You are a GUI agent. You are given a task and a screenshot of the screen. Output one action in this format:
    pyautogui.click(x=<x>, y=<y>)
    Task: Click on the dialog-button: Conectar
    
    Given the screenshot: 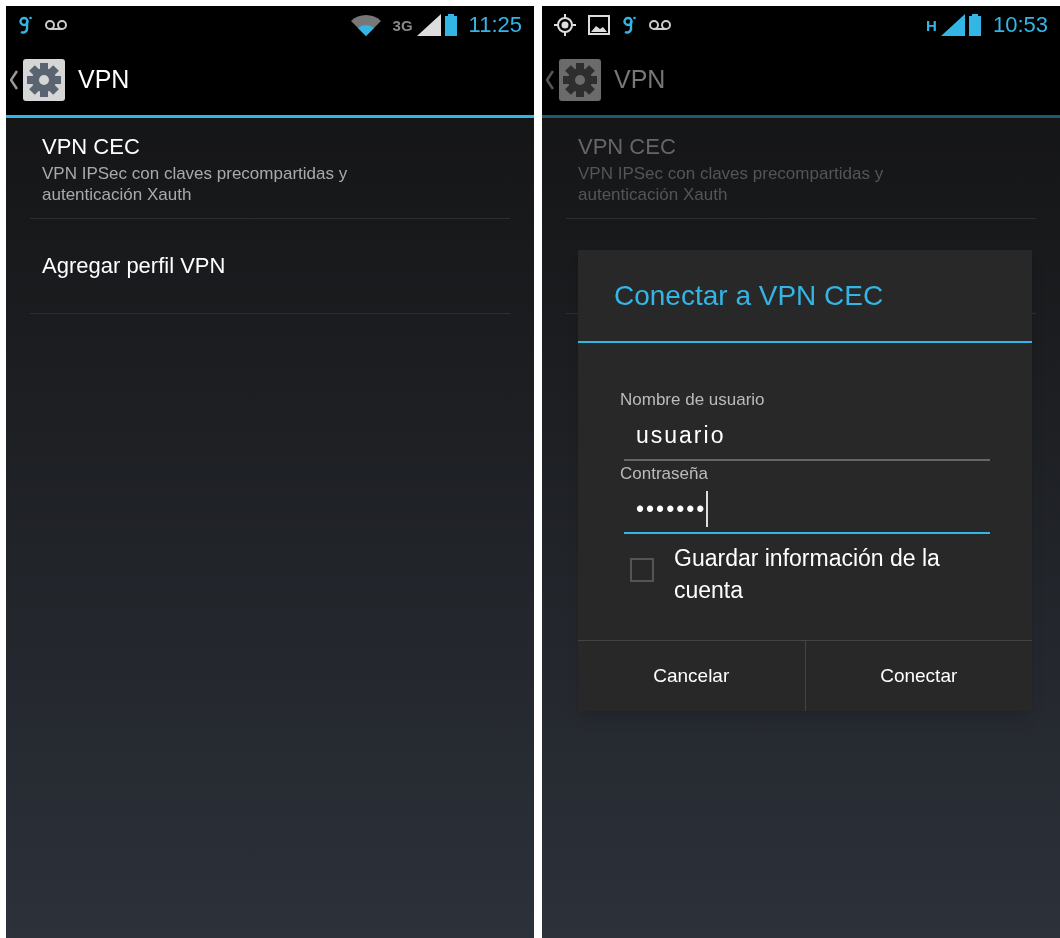 What is the action you would take?
    pyautogui.click(x=918, y=676)
    